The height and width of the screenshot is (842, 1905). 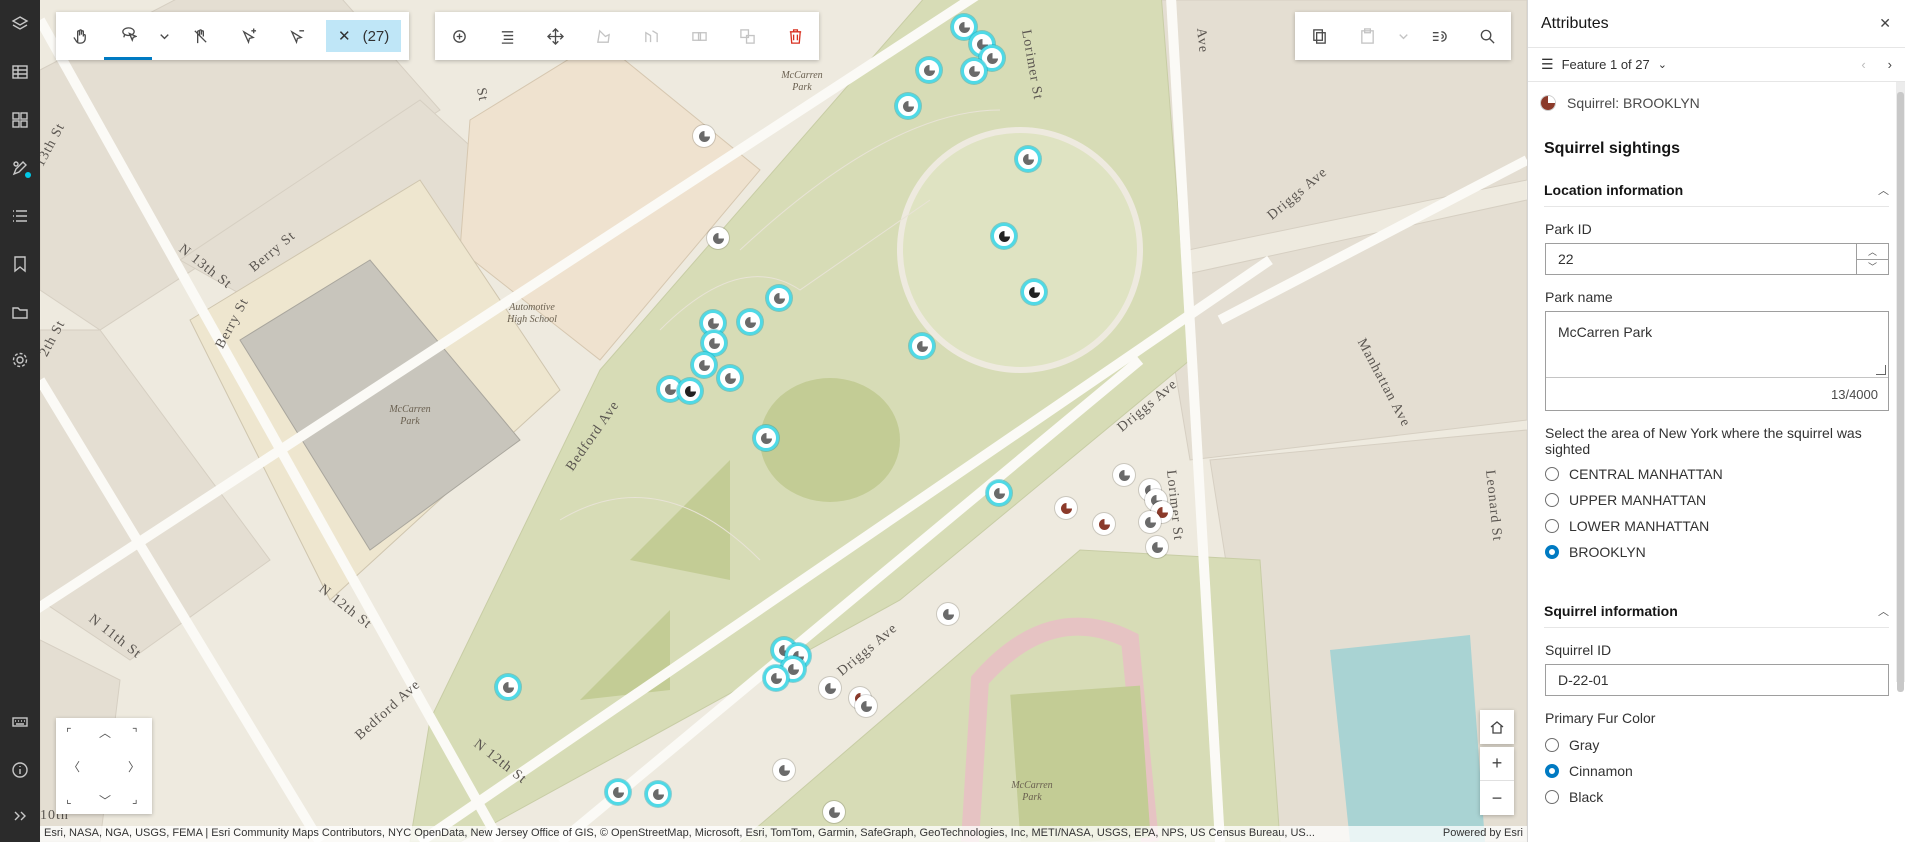 I want to click on park-name-textarea: McCarren Park 13/4000, so click(x=1717, y=361).